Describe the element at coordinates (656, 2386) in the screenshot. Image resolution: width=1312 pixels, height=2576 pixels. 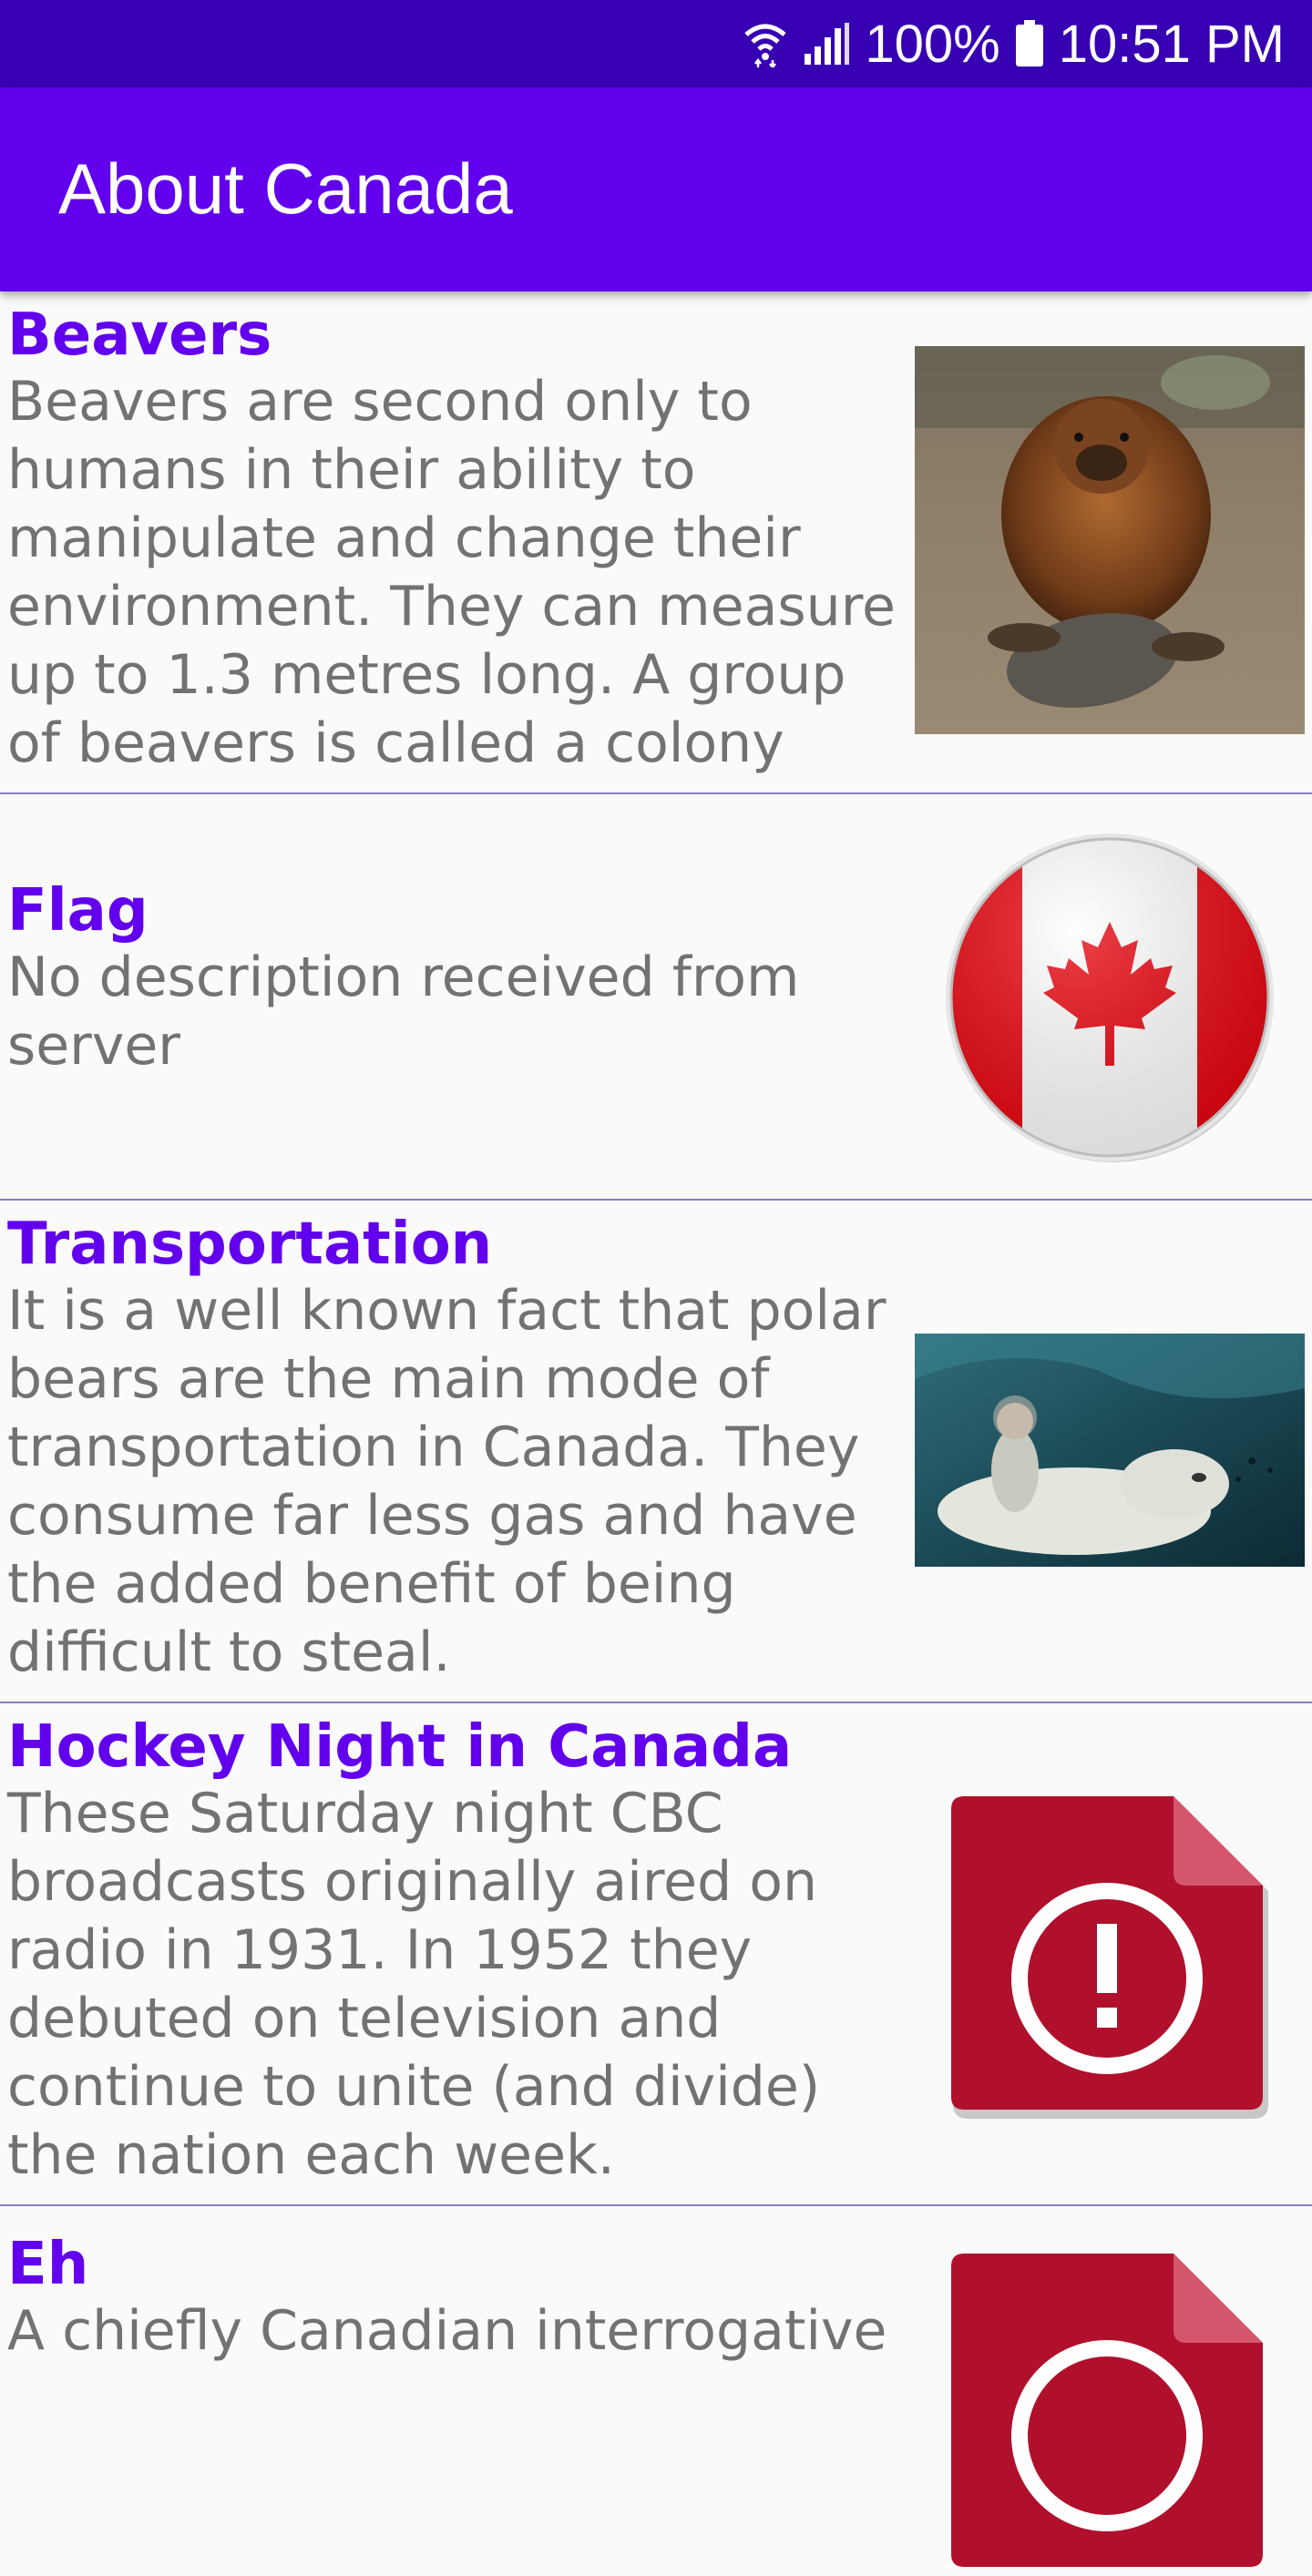
I see `list-item: Eh A chiefly Canadian interrogative` at that location.